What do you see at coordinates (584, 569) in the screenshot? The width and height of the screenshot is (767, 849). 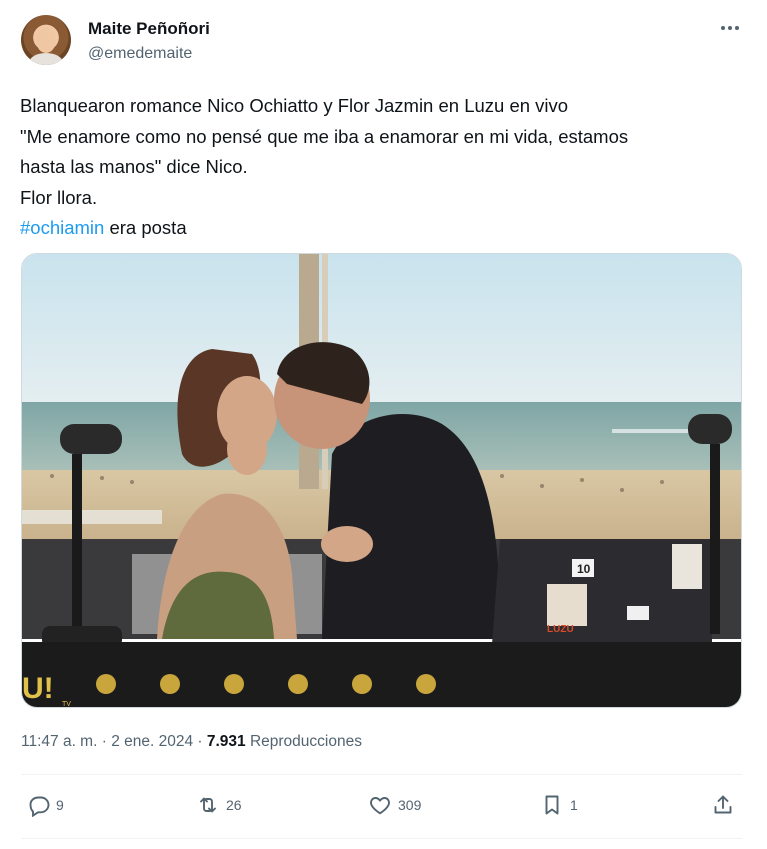 I see `laptop-sticker-number: 10` at bounding box center [584, 569].